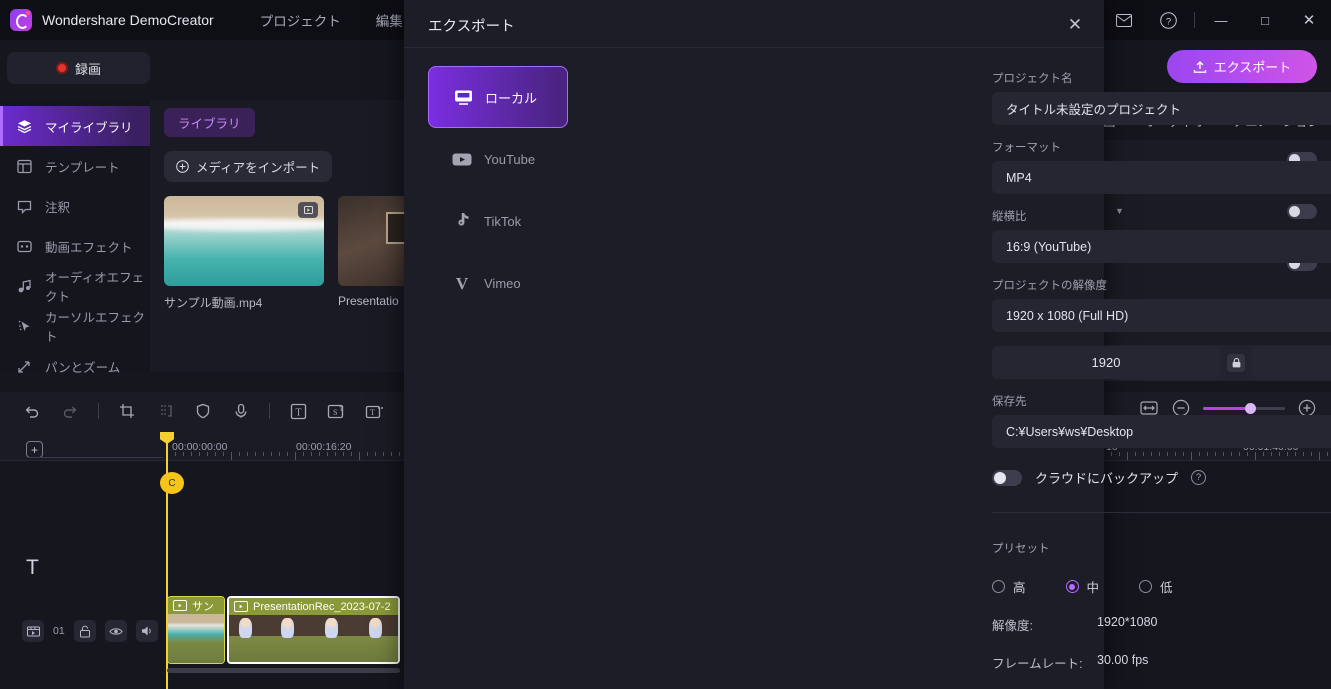 This screenshot has height=689, width=1331. What do you see at coordinates (1161, 315) in the screenshot?
I see `resolution-select: 1920 x 1080 (Full HD) ⌄` at bounding box center [1161, 315].